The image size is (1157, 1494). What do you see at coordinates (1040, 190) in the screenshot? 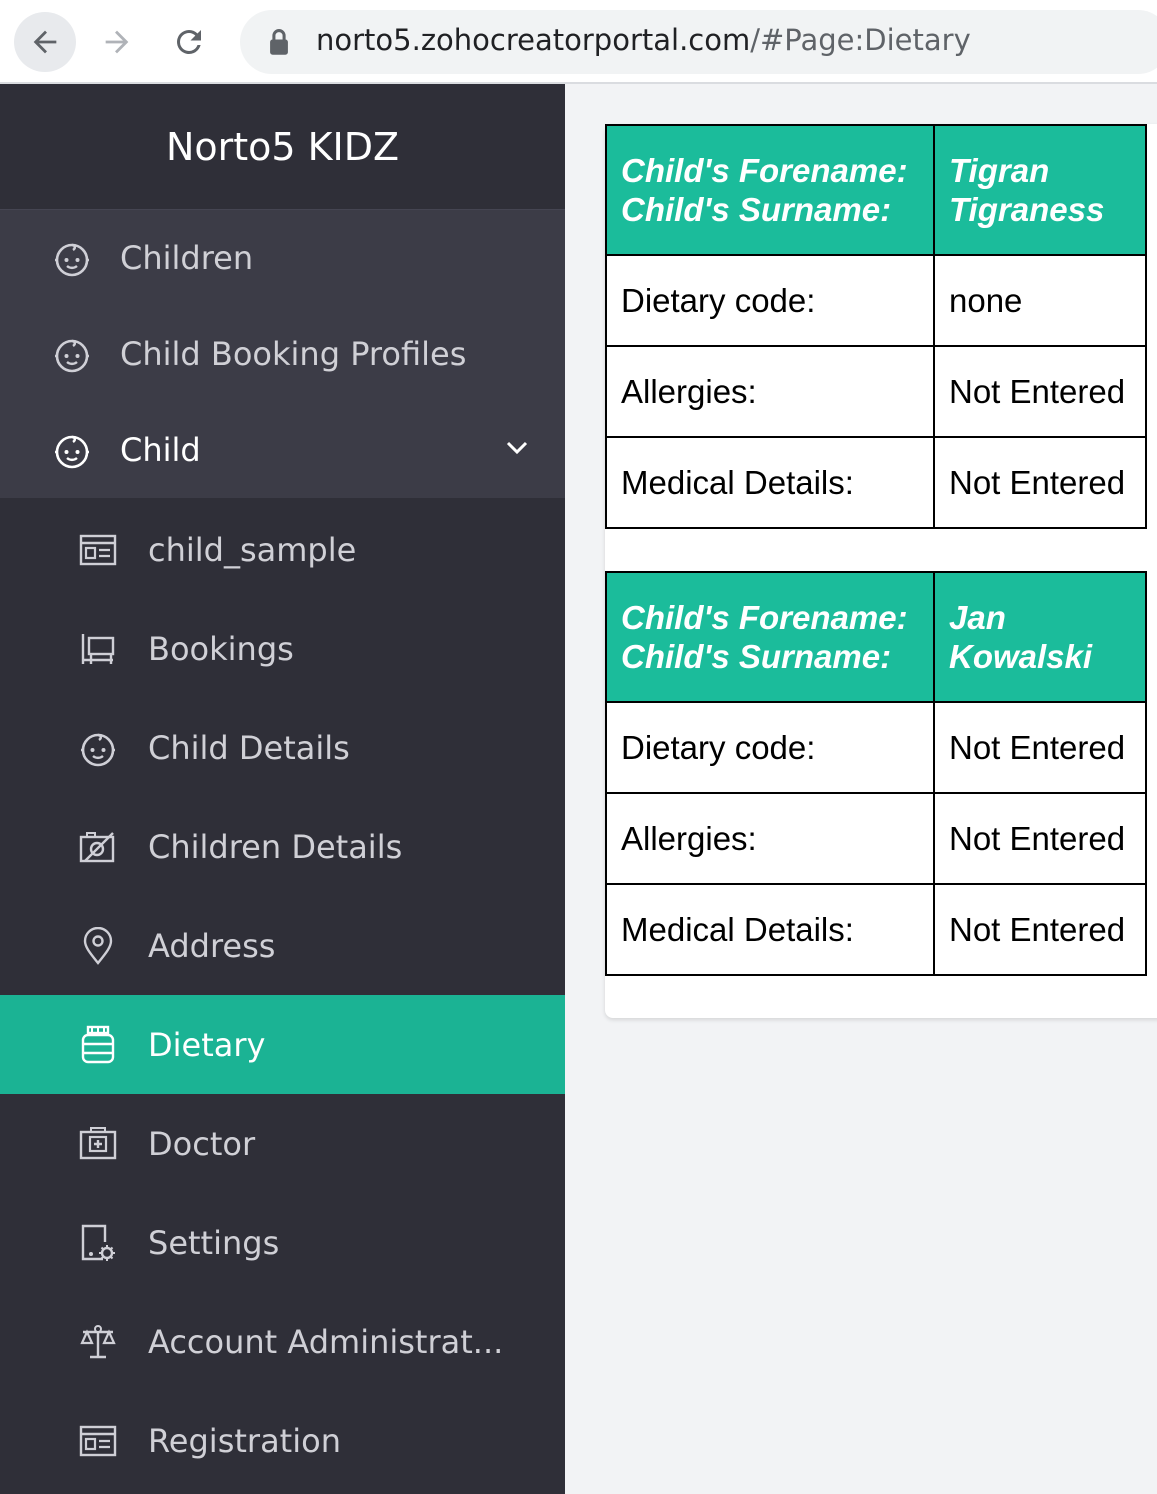
I see `child-name-cell: Tigran Tigraness` at bounding box center [1040, 190].